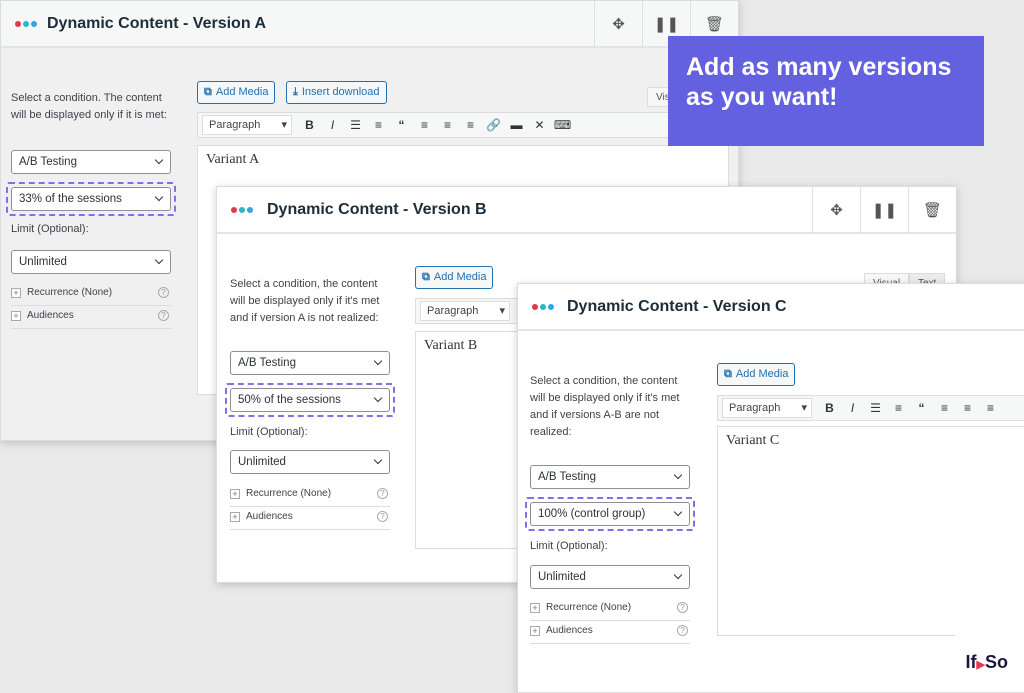 The width and height of the screenshot is (1024, 693). Describe the element at coordinates (562, 125) in the screenshot. I see `keyboard-icon: ⌨` at that location.